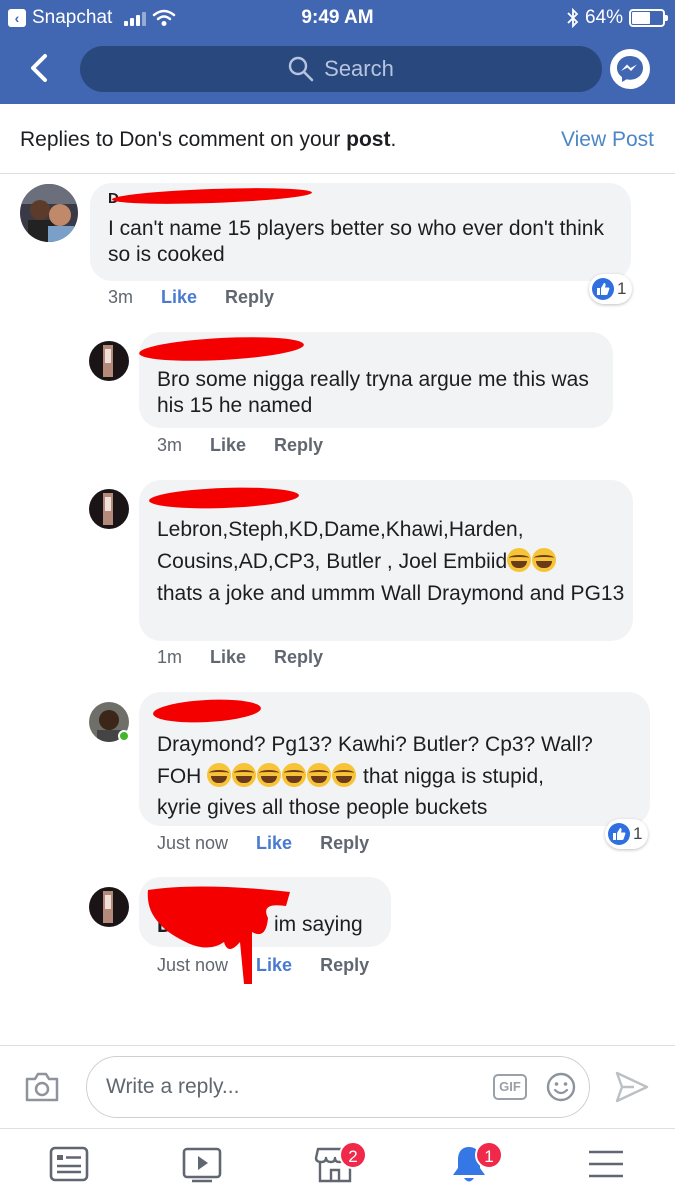  What do you see at coordinates (182, 776) in the screenshot?
I see `comment-text-fragment: FOH` at bounding box center [182, 776].